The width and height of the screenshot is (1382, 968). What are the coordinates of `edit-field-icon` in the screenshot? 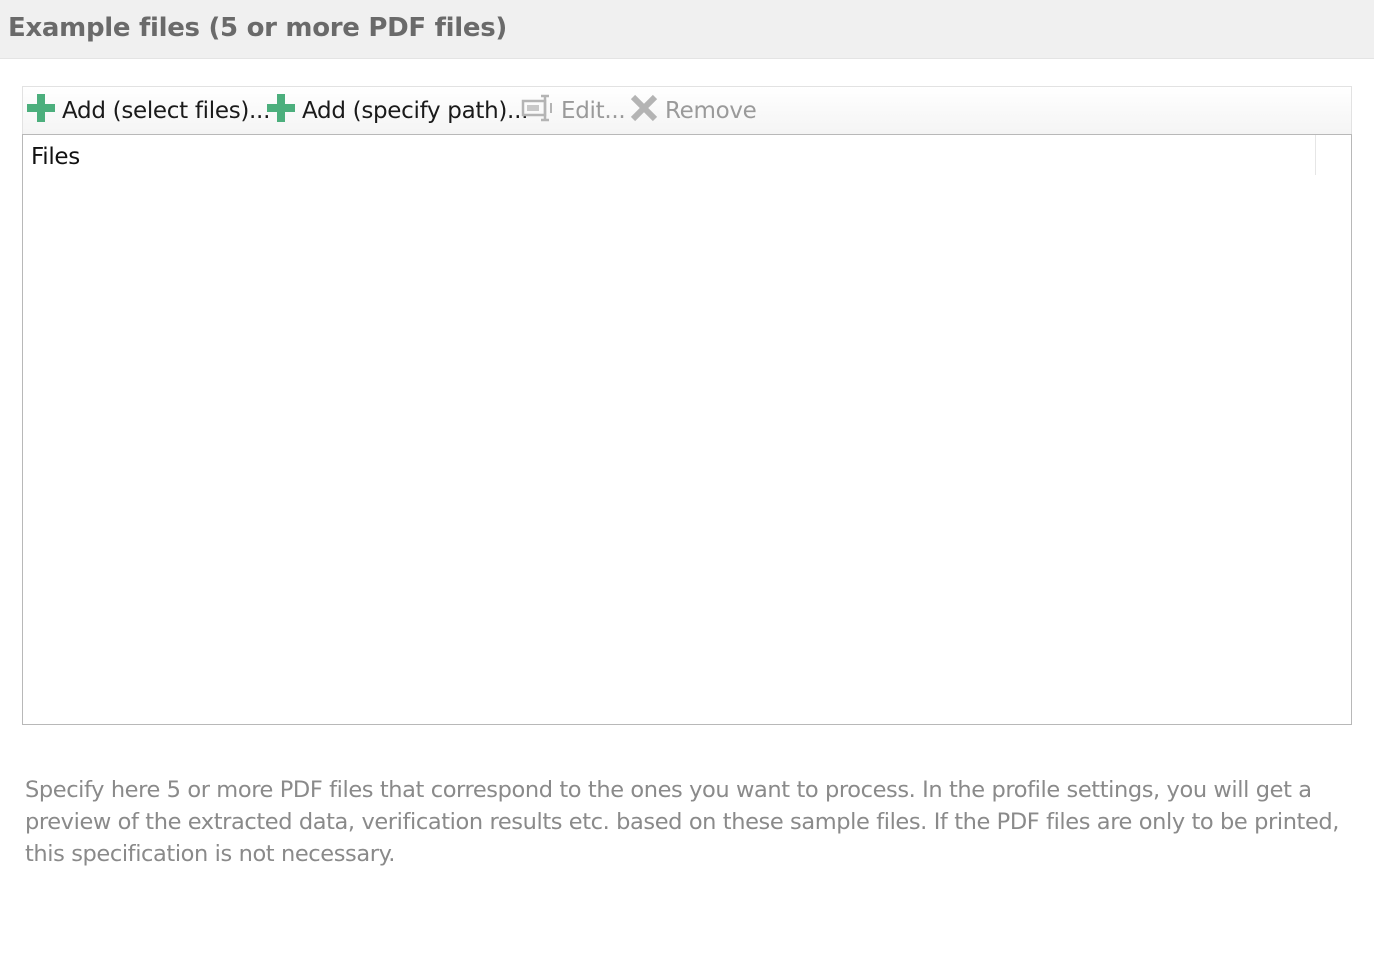 It's located at (538, 111).